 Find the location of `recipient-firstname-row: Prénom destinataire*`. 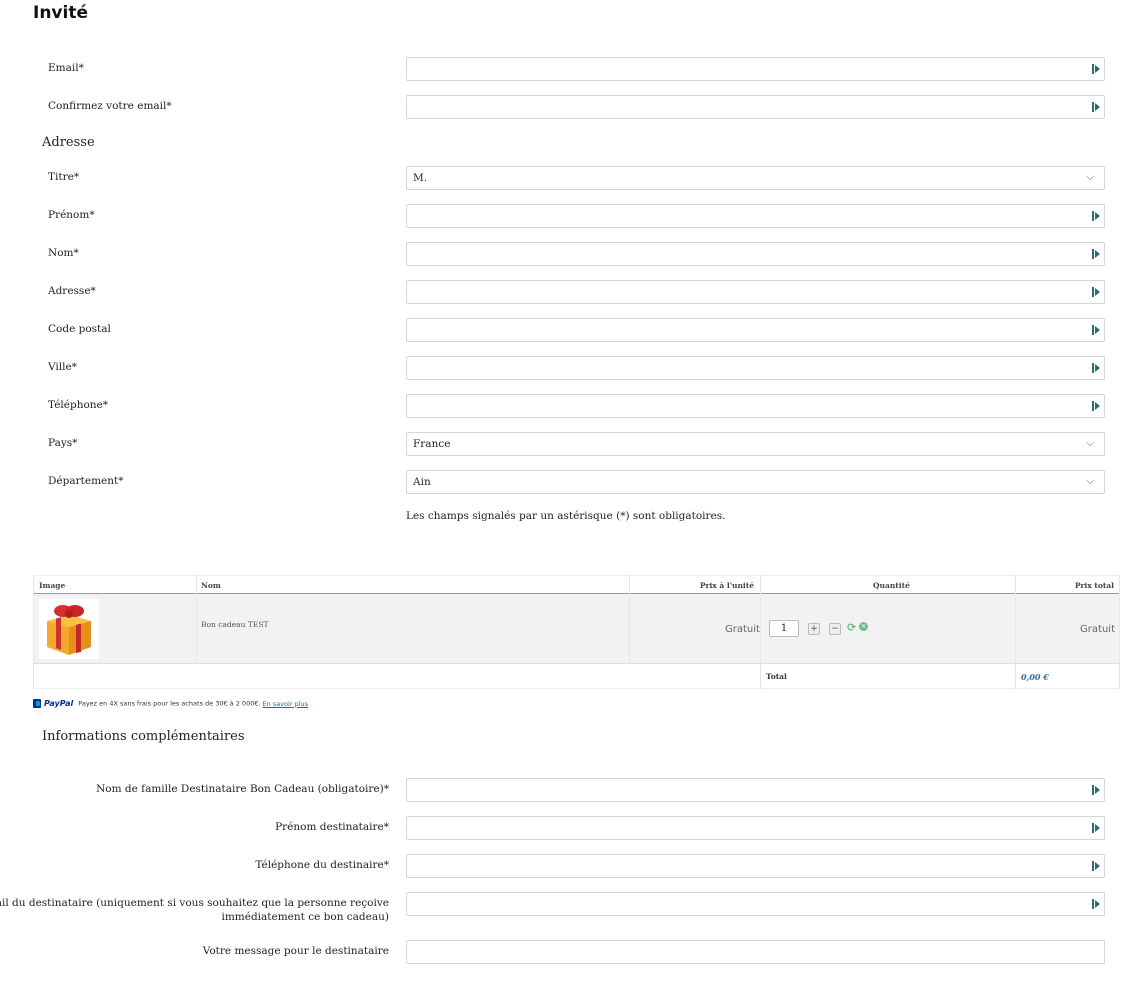

recipient-firstname-row: Prénom destinataire* is located at coordinates (568, 828).